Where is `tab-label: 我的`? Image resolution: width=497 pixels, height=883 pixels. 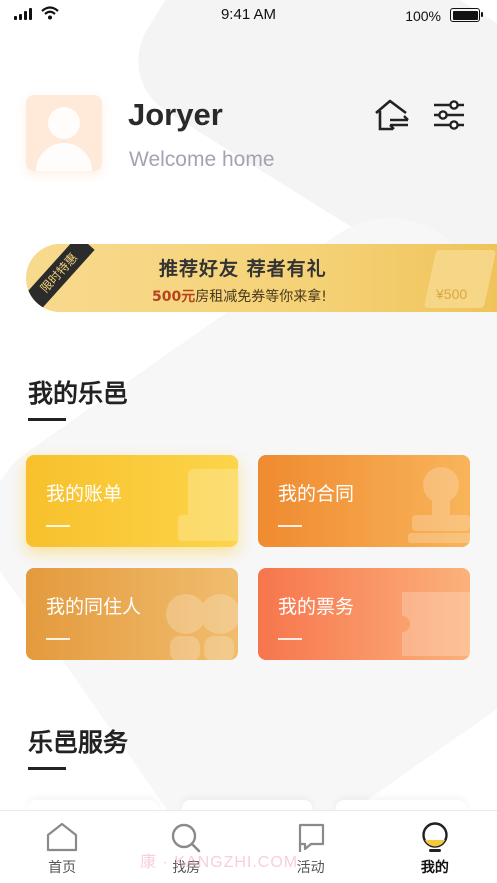
tab-label: 我的 is located at coordinates (434, 868).